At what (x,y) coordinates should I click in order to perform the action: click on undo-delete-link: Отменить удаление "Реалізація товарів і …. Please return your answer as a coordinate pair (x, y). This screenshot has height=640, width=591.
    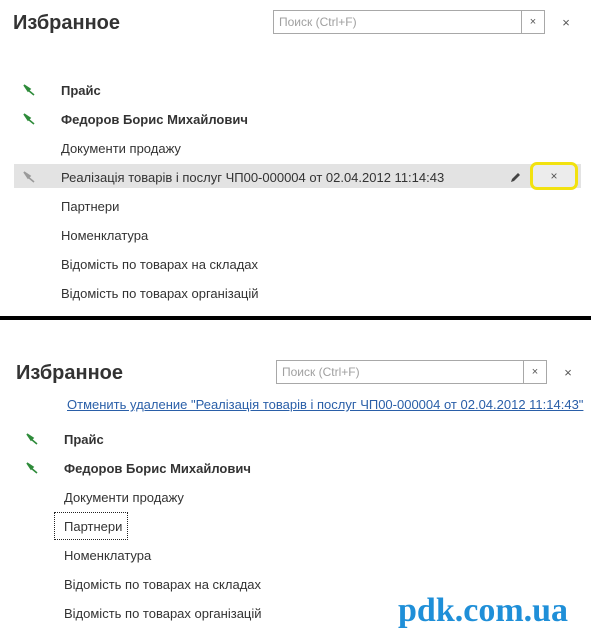
    Looking at the image, I should click on (325, 404).